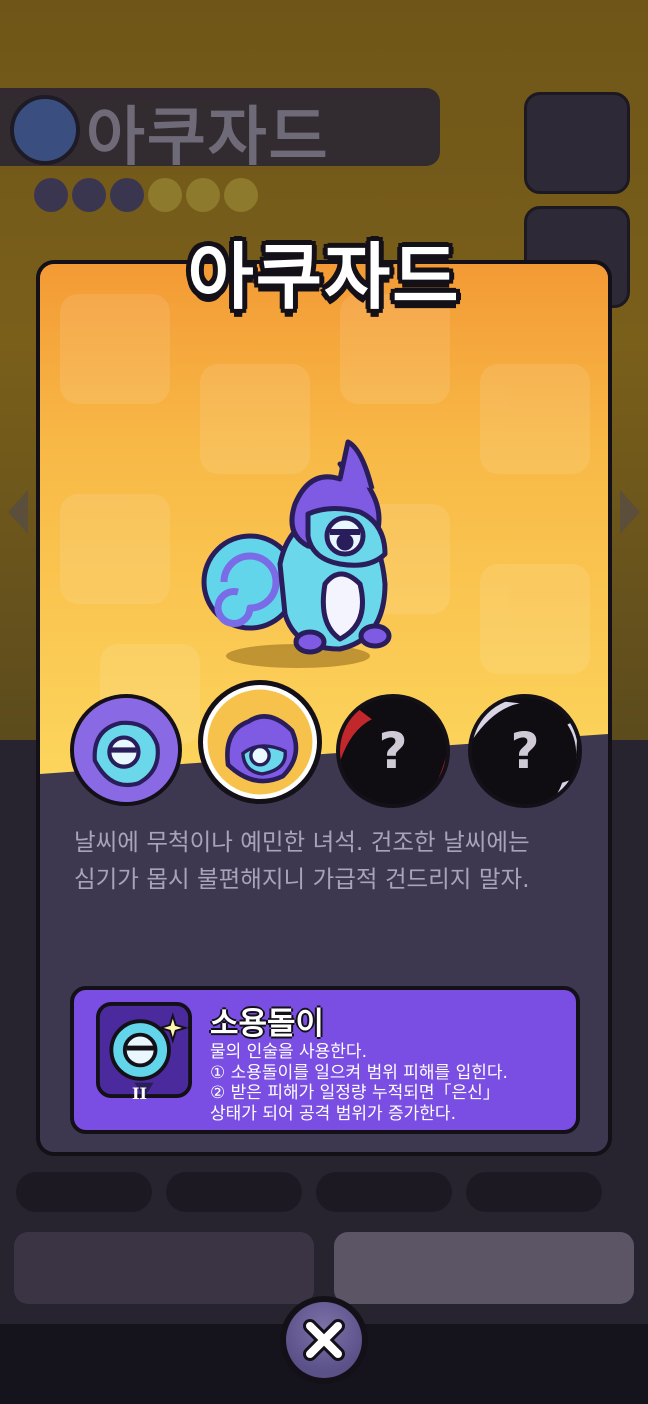  I want to click on portrait-4: ?, so click(525, 751).